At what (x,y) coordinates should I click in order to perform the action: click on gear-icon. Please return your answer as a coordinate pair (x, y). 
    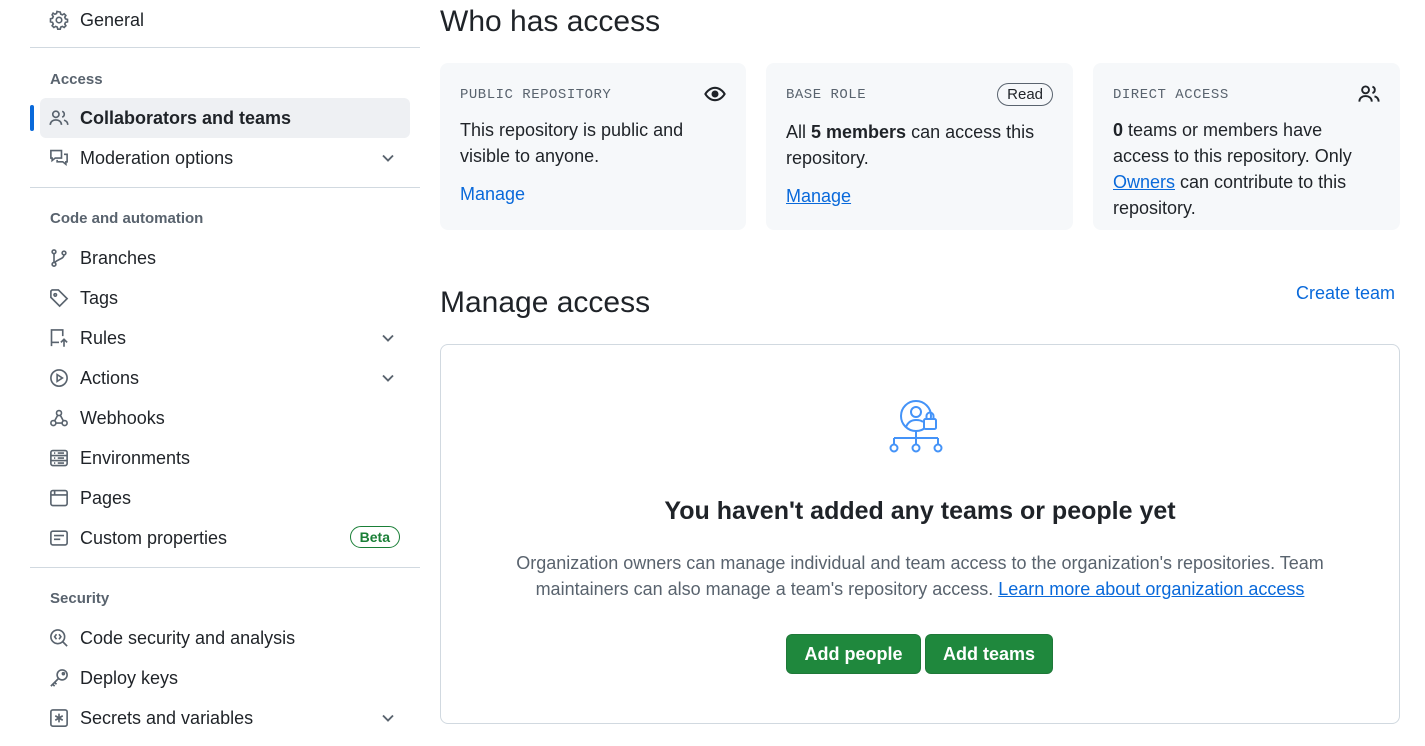
    Looking at the image, I should click on (59, 20).